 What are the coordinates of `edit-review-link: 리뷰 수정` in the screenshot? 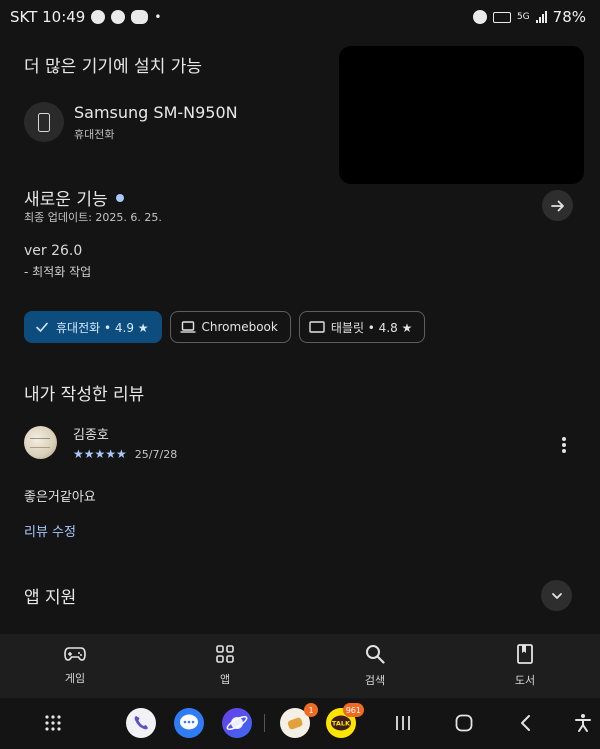 It's located at (50, 530).